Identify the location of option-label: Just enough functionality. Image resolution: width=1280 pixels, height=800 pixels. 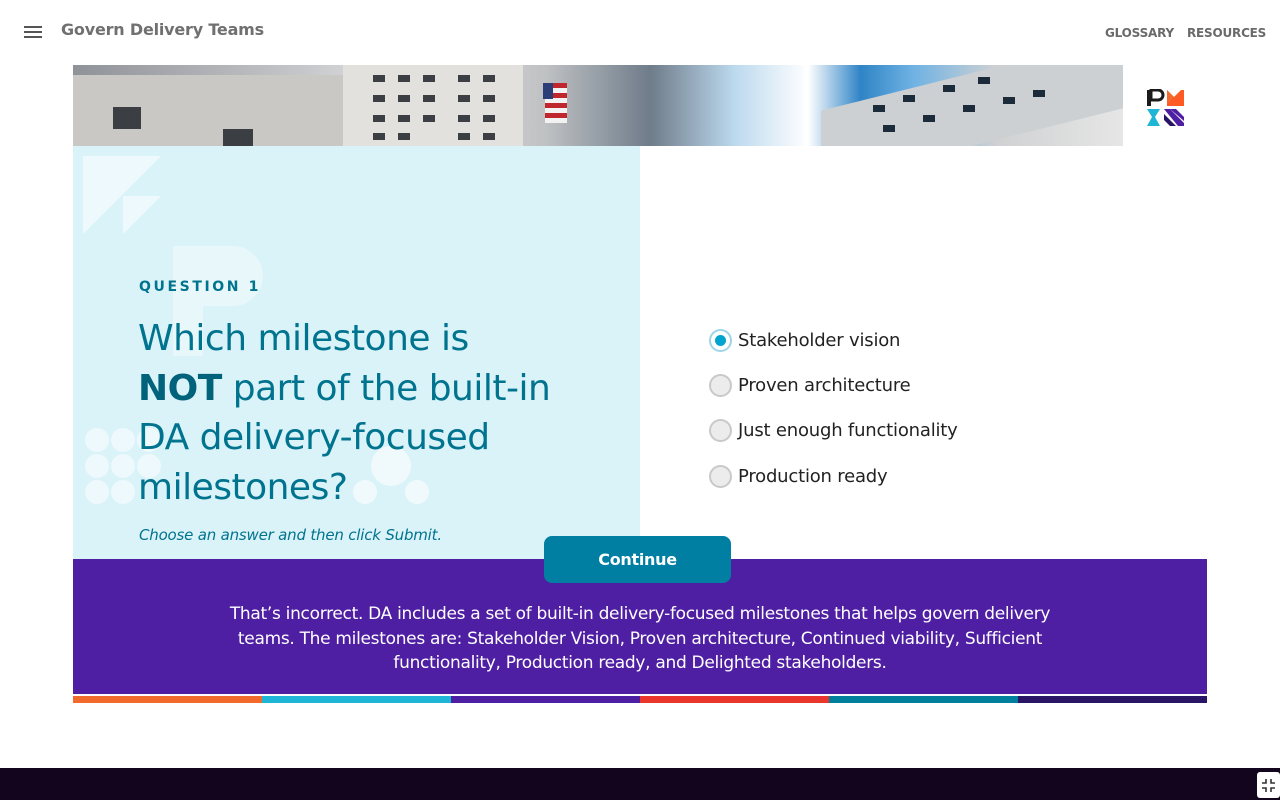
(848, 430).